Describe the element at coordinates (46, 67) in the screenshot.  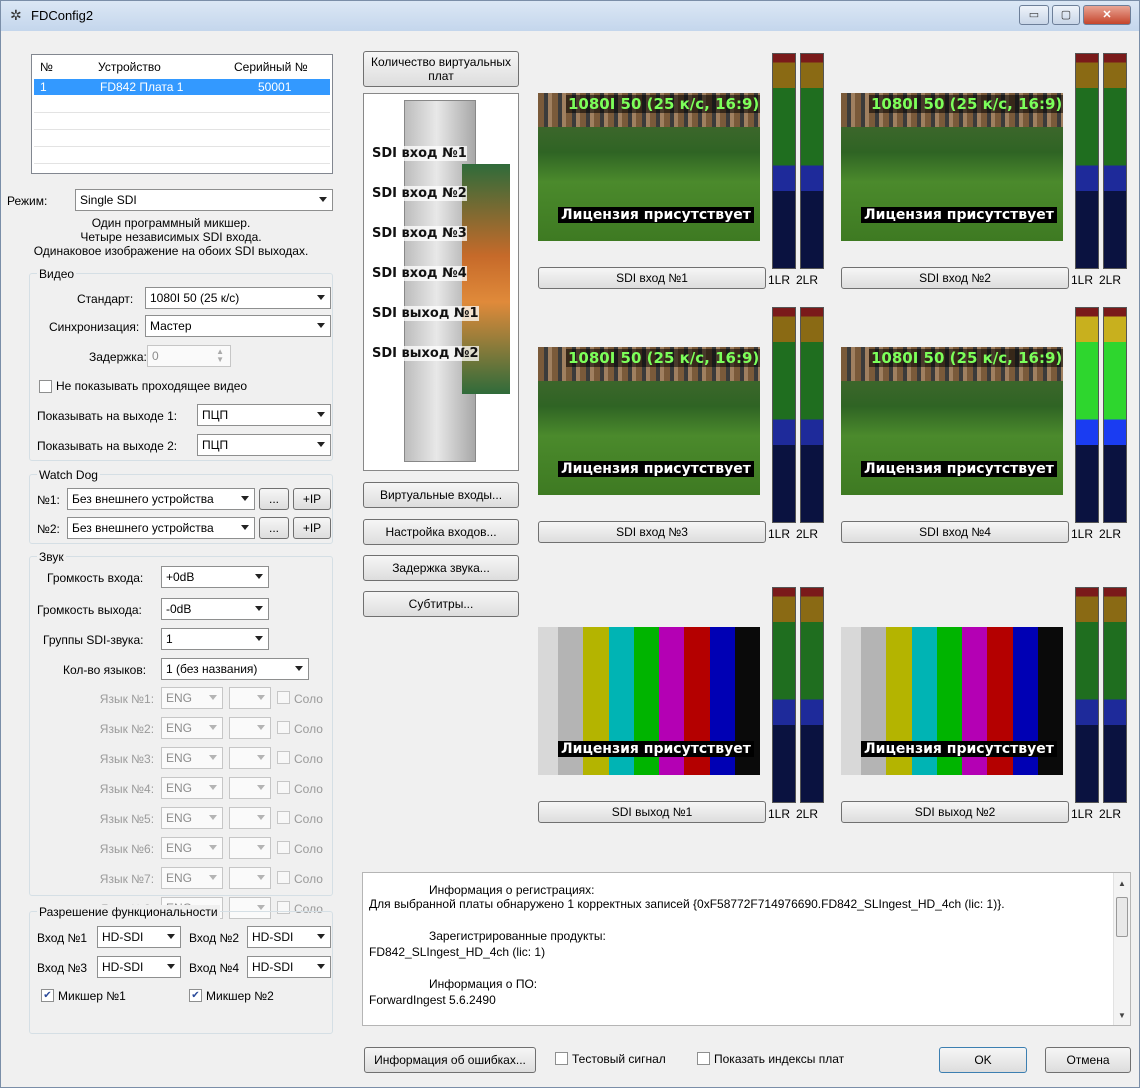
I see `column-header-num: №` at that location.